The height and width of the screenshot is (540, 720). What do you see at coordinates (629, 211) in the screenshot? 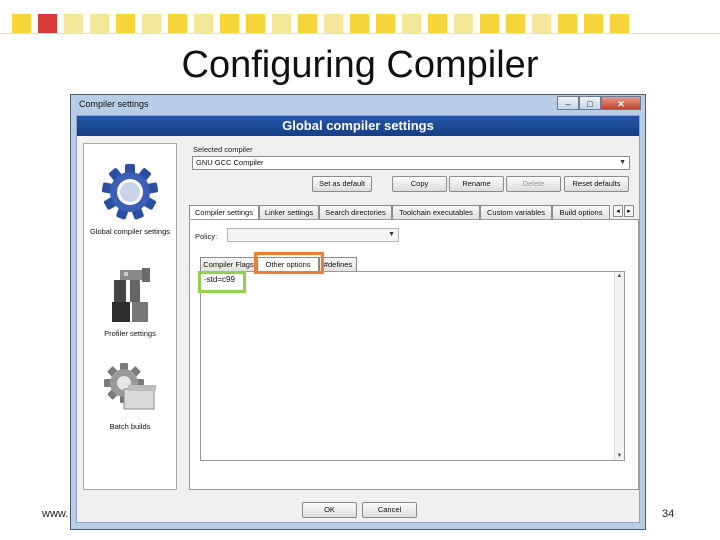
I see `tab-scroll-right-icon: ▸` at bounding box center [629, 211].